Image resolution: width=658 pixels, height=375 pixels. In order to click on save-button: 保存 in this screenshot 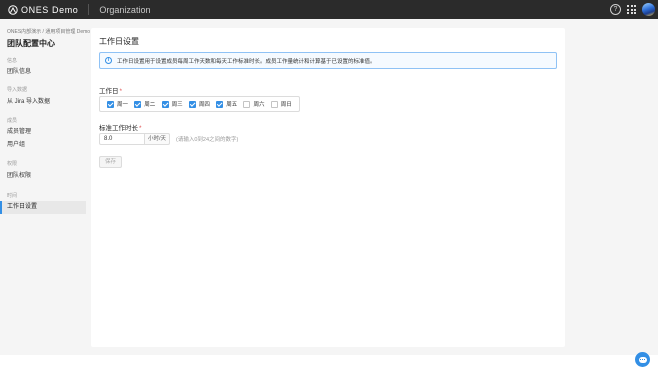, I will do `click(110, 162)`.